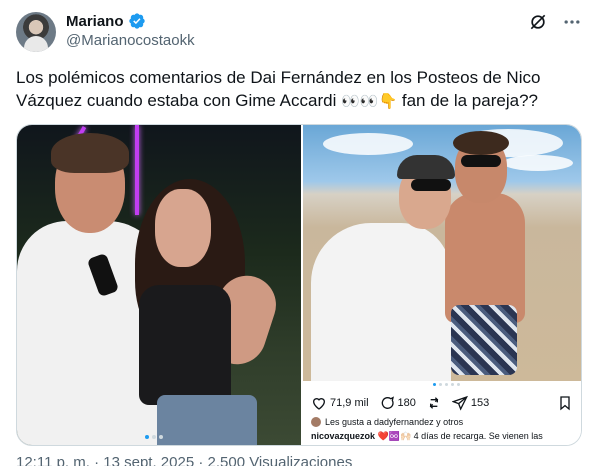 The image size is (594, 466). I want to click on author-name-row: Mariano, so click(106, 21).